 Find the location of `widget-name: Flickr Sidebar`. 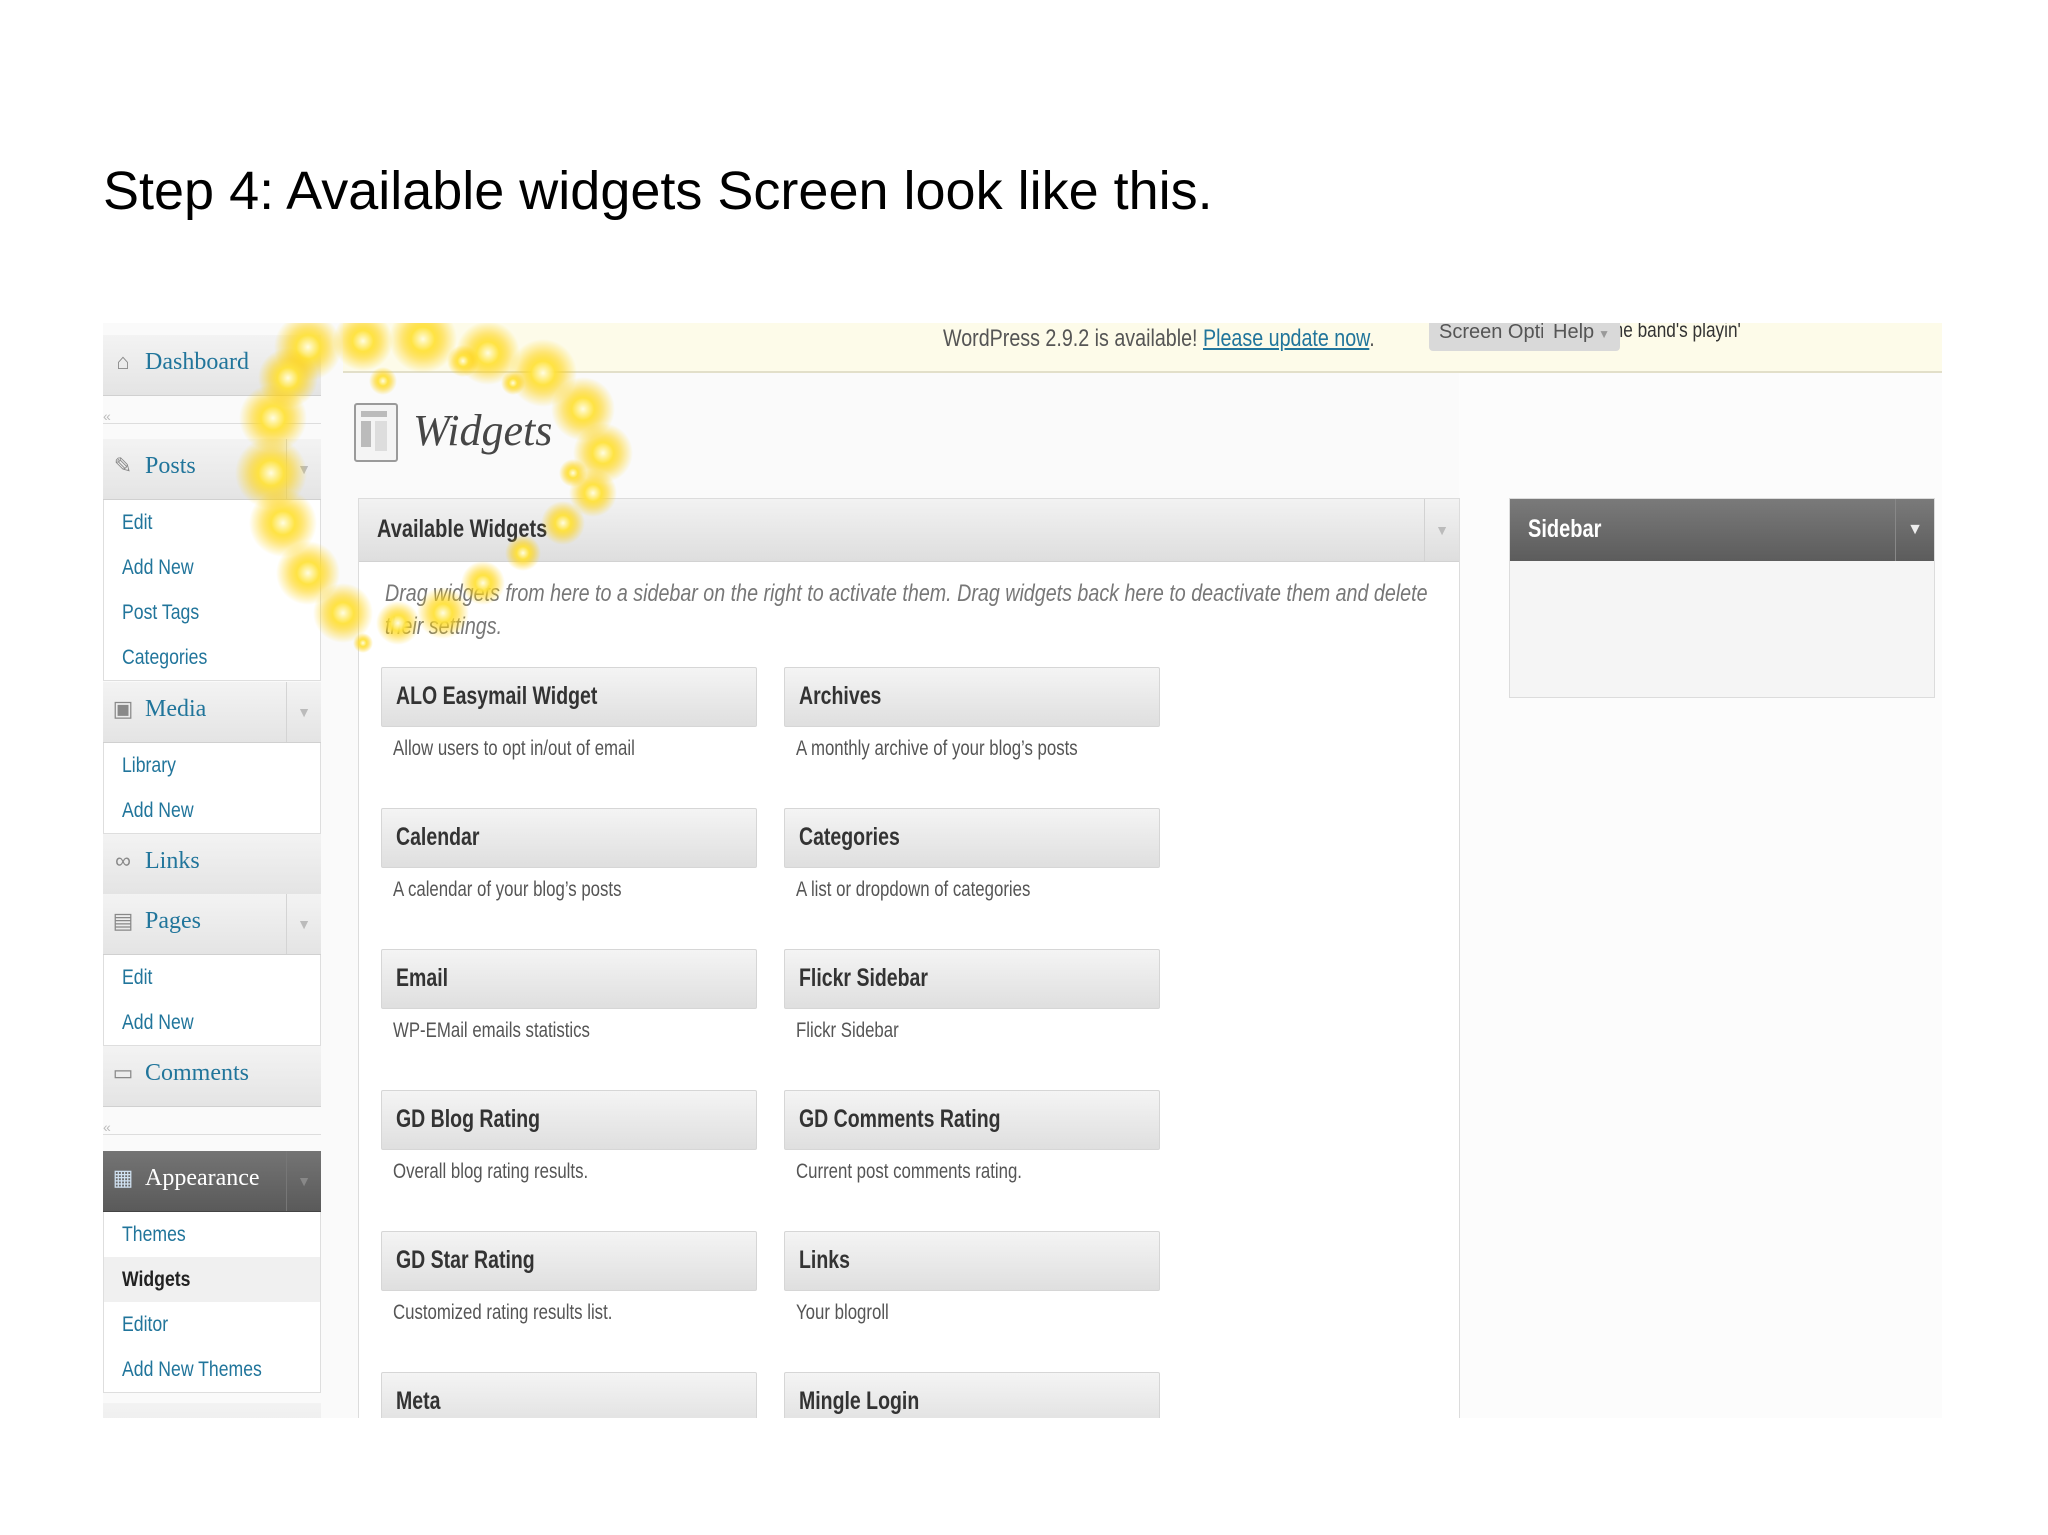

widget-name: Flickr Sidebar is located at coordinates (863, 978).